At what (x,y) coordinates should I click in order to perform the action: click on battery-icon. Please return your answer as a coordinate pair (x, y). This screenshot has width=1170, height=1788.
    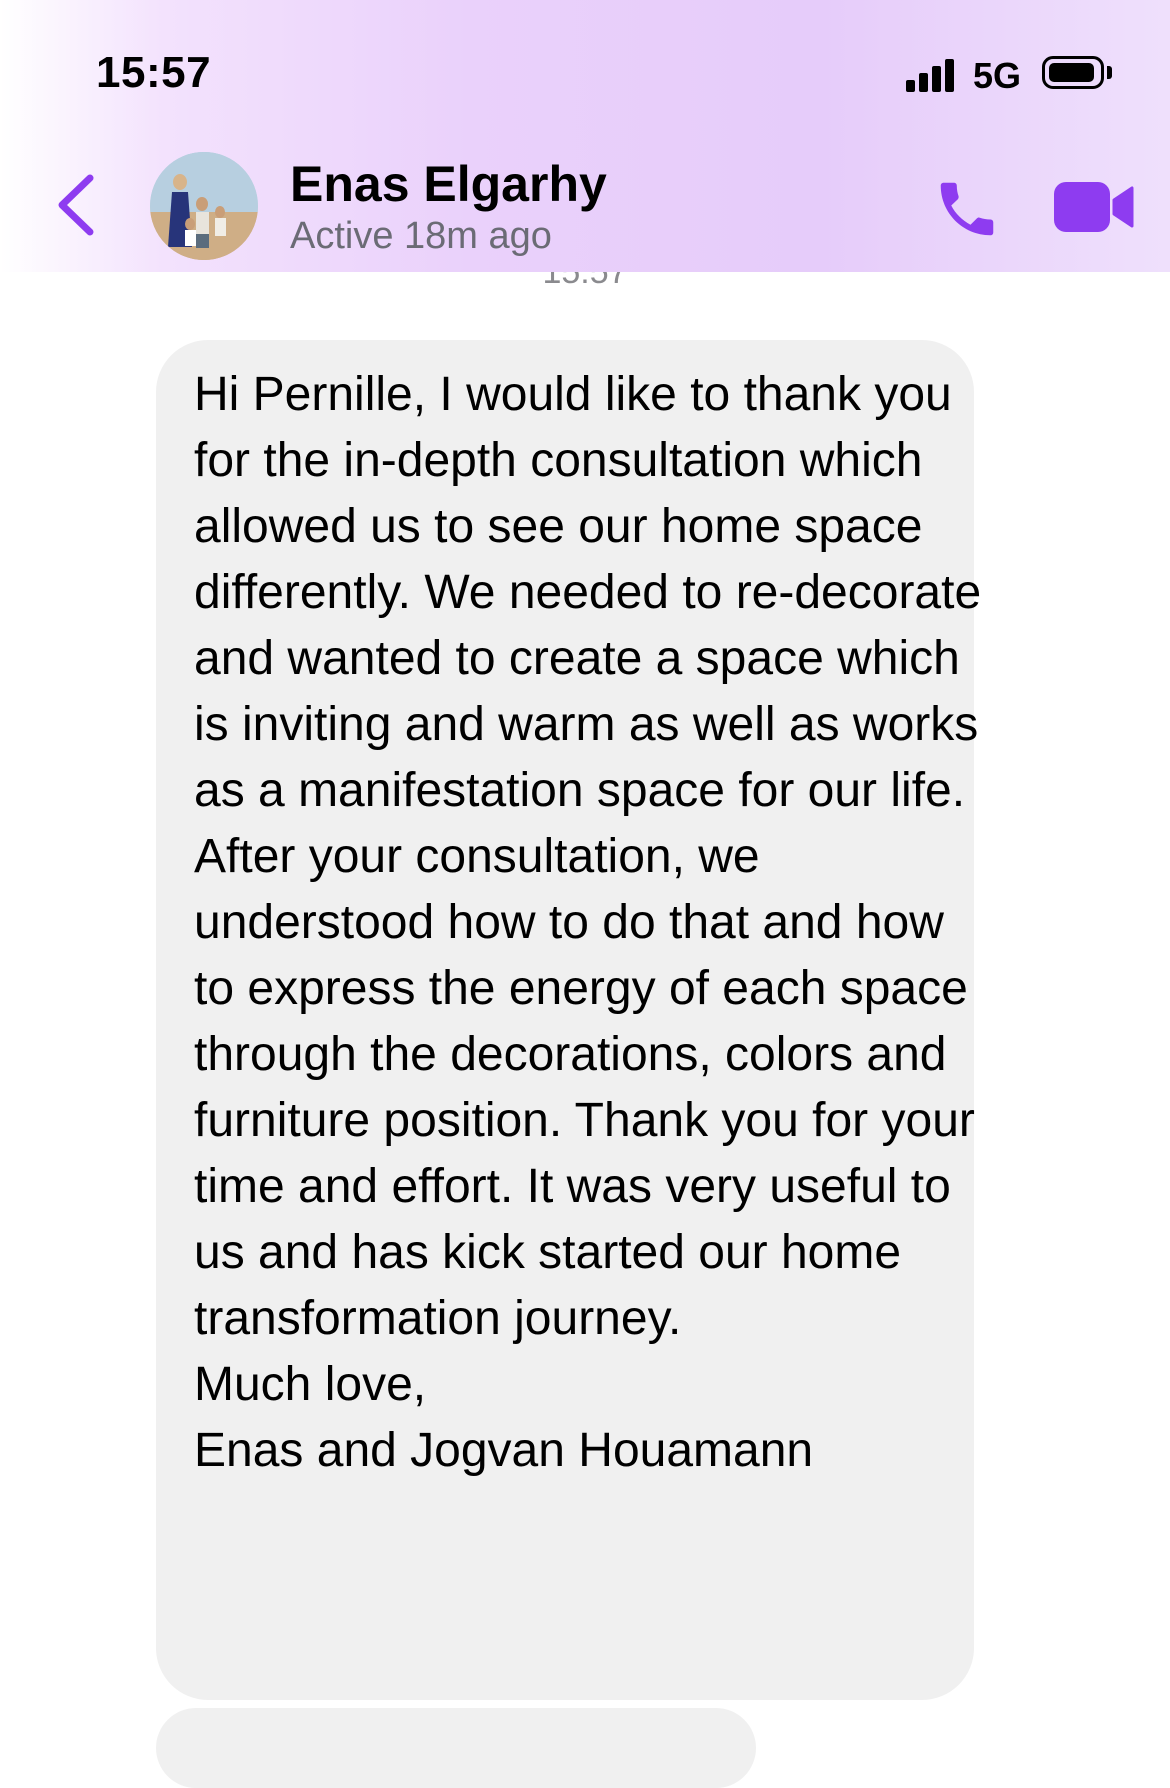
    Looking at the image, I should click on (1073, 72).